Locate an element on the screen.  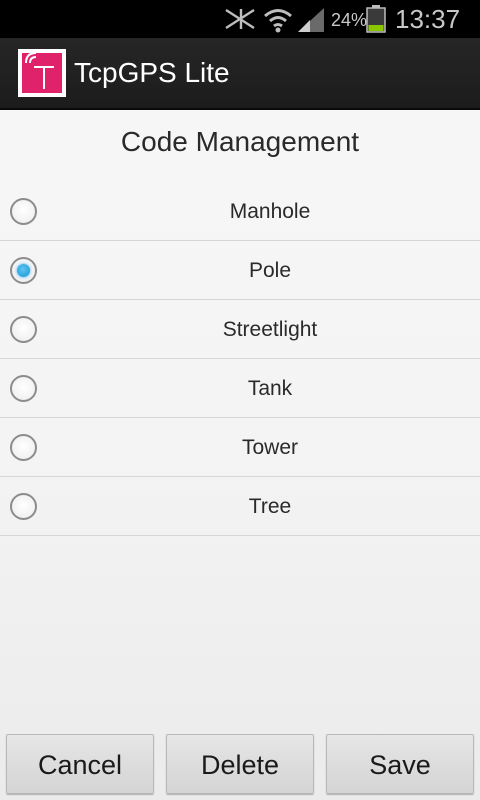
battery-percent: 24% is located at coordinates (349, 20).